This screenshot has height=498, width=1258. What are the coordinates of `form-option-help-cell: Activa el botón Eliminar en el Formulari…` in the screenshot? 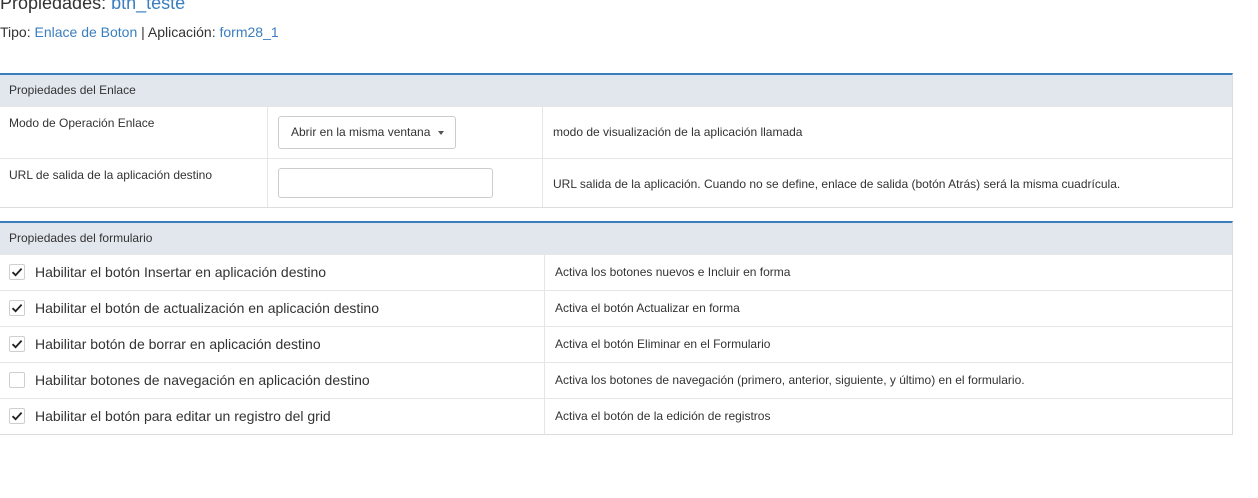 It's located at (888, 344).